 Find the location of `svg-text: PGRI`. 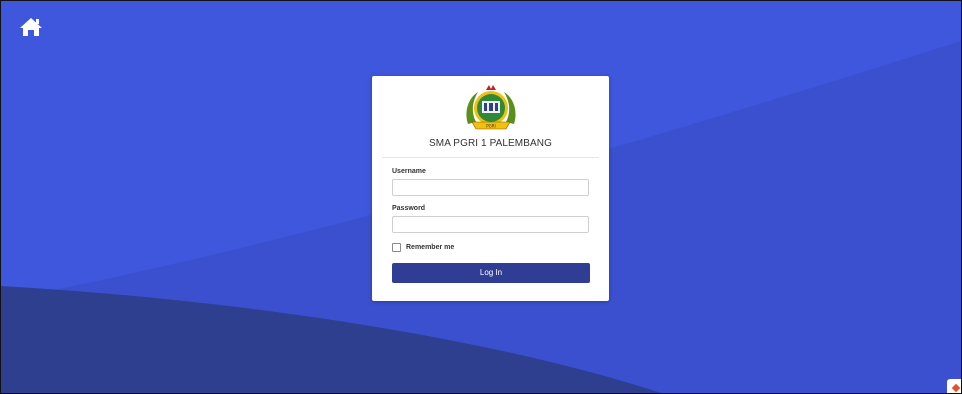

svg-text: PGRI is located at coordinates (490, 126).